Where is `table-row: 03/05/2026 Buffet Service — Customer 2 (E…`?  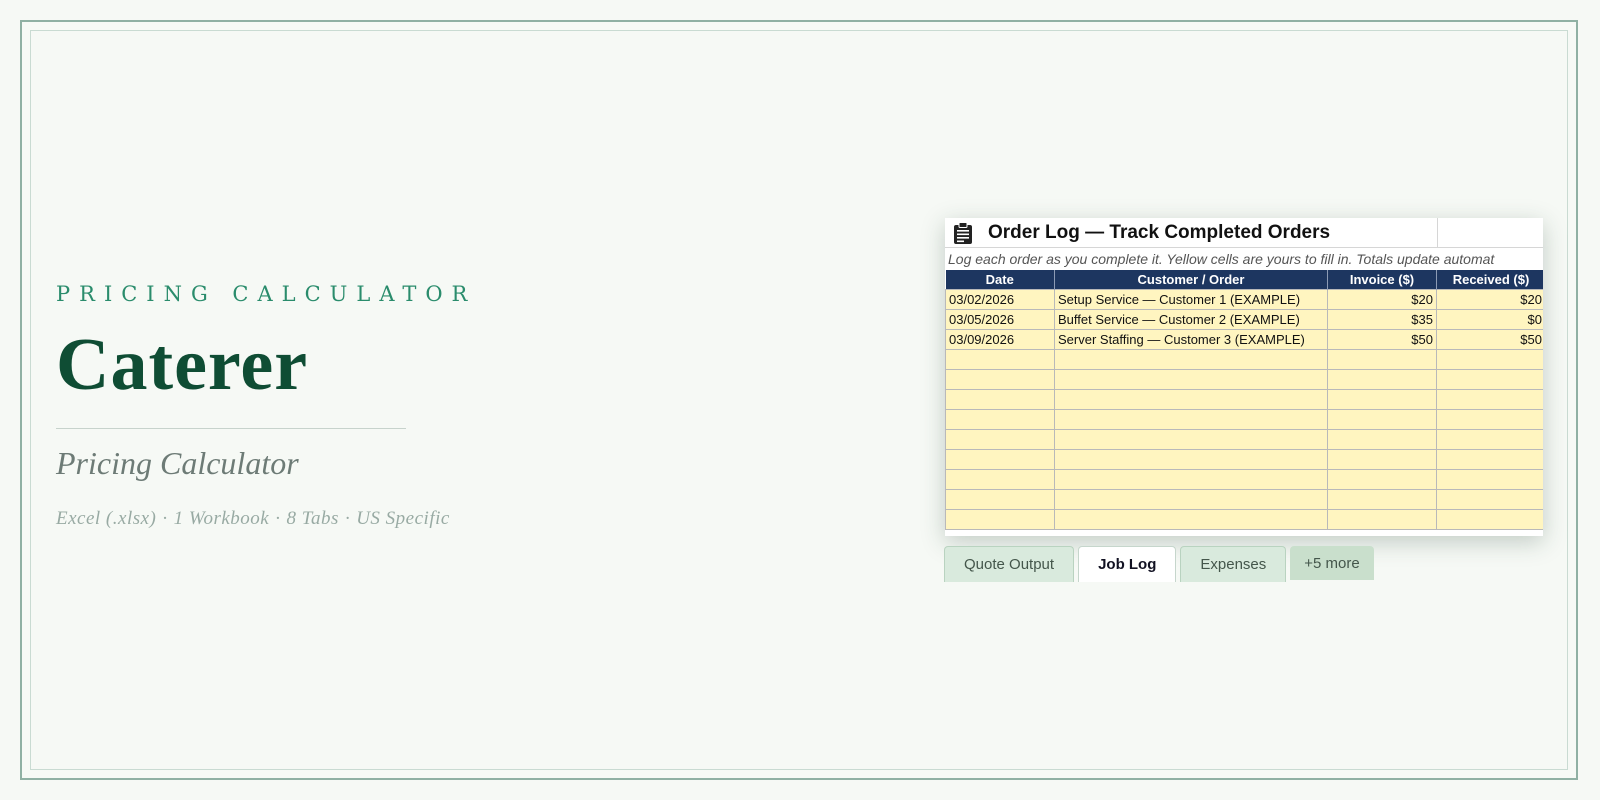 table-row: 03/05/2026 Buffet Service — Customer 2 (E… is located at coordinates (1244, 319).